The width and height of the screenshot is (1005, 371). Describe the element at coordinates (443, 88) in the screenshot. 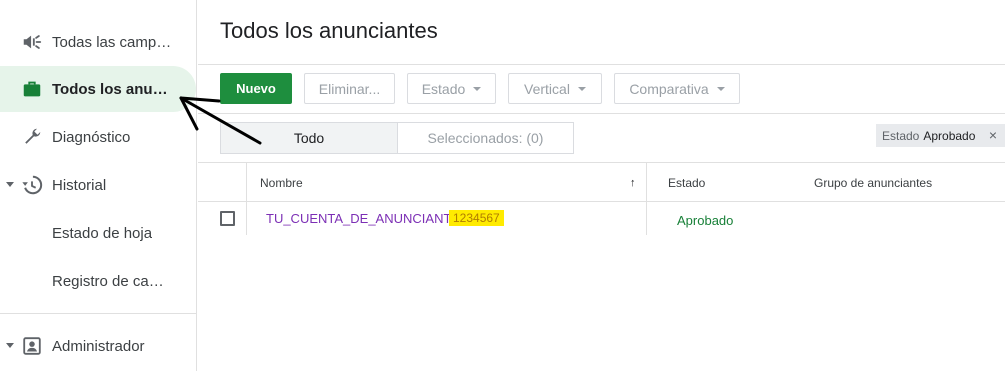

I see `status-dropdown-label: Estado` at that location.